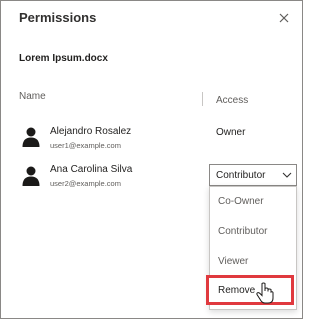 The image size is (320, 319). Describe the element at coordinates (58, 17) in the screenshot. I see `dialog-title: Permissions` at that location.